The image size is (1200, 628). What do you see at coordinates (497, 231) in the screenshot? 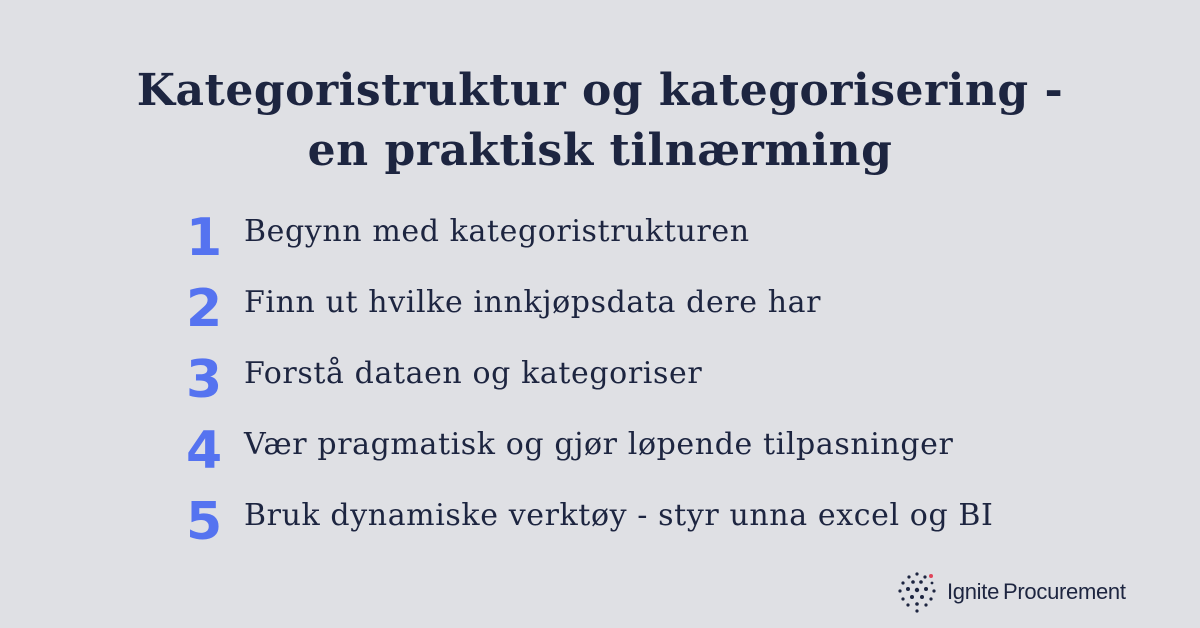
I see `step-text: Begynn med kategoristrukturen` at bounding box center [497, 231].